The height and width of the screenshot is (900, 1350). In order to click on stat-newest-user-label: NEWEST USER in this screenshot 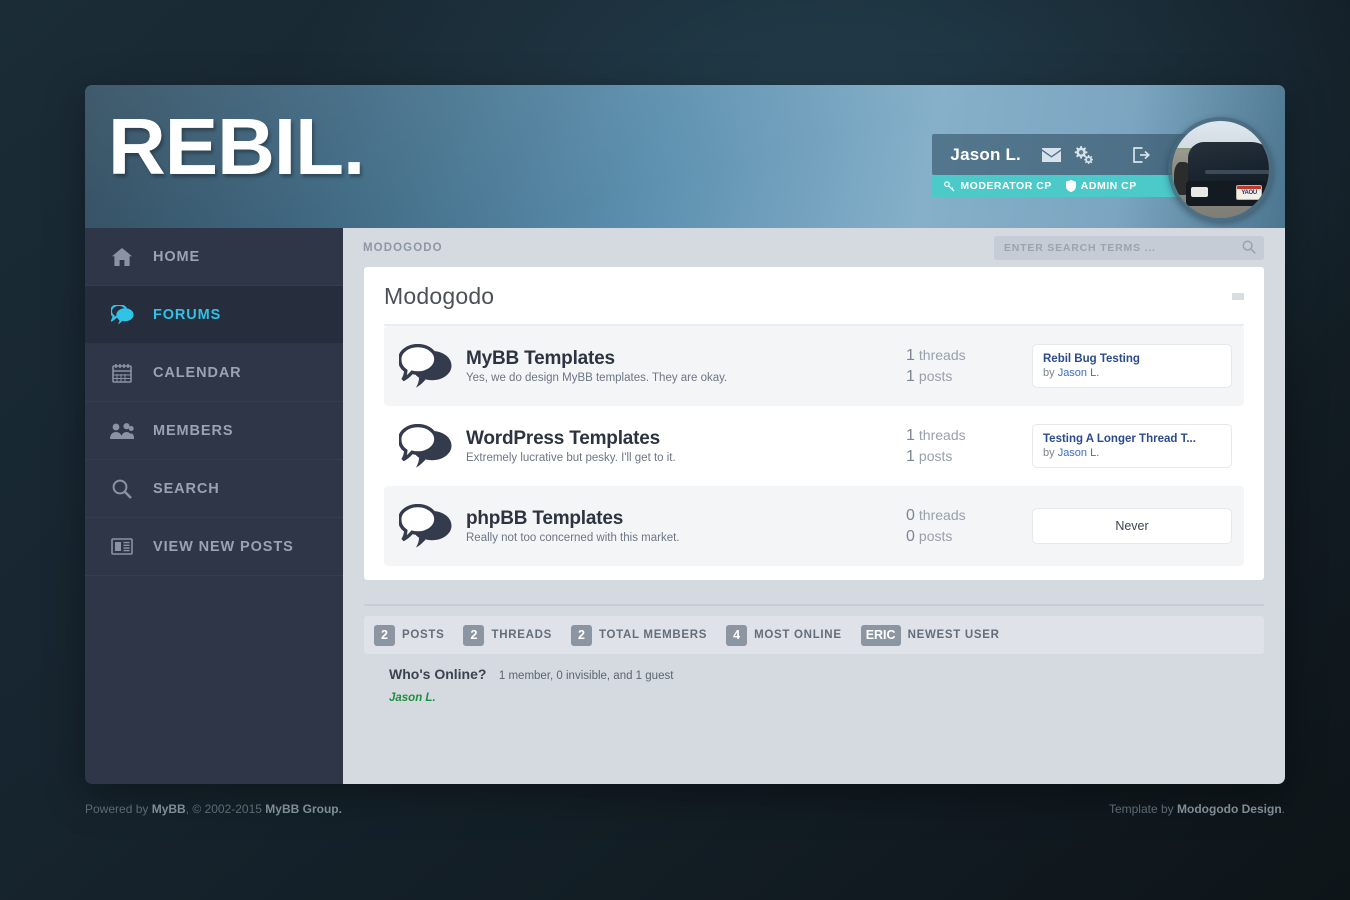, I will do `click(953, 635)`.